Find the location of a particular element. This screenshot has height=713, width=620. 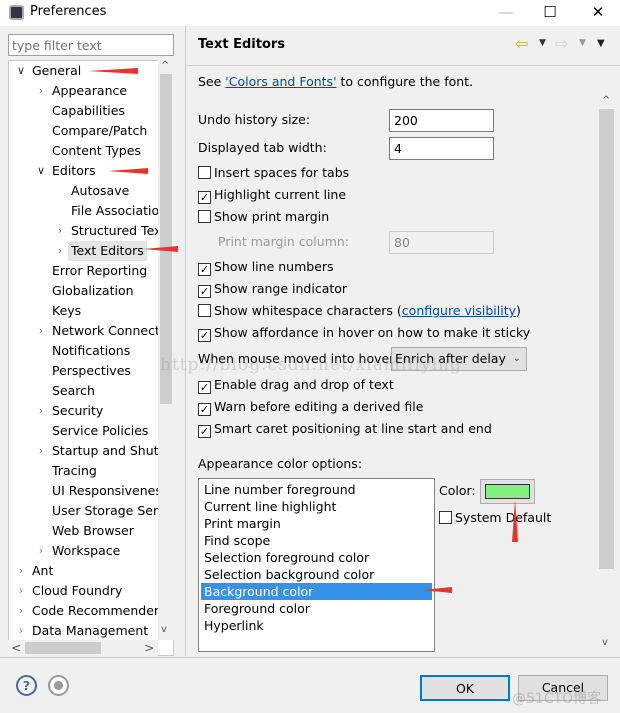

tree-item-label: Code Recommenders is located at coordinates (99, 610).